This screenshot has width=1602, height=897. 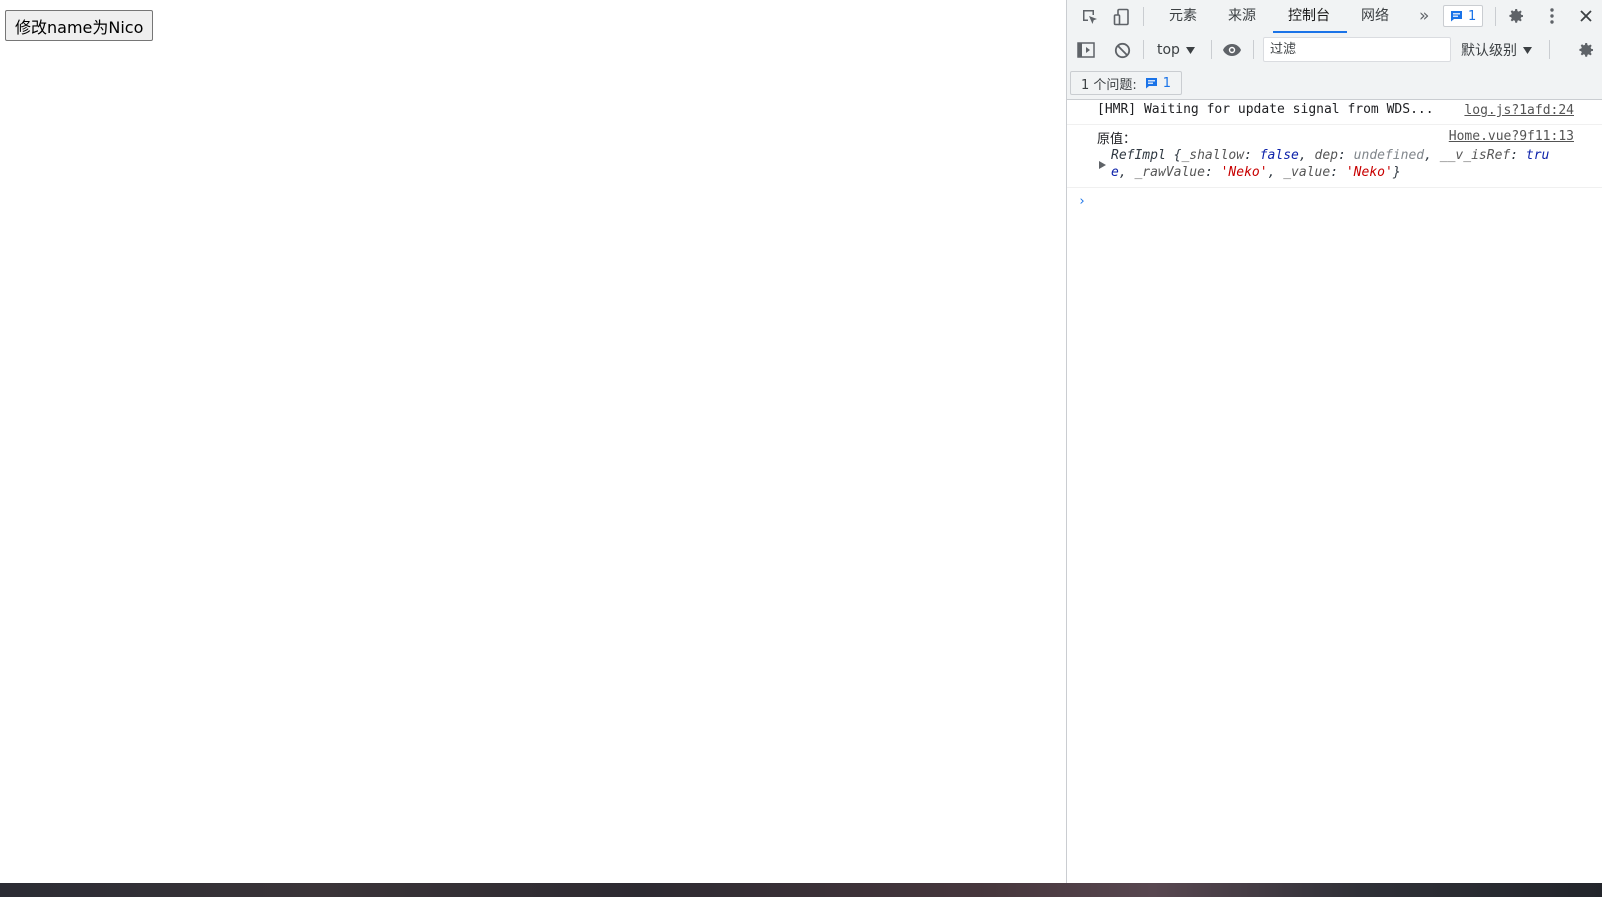 I want to click on console-toolbar: top 默认级别, so click(x=1334, y=50).